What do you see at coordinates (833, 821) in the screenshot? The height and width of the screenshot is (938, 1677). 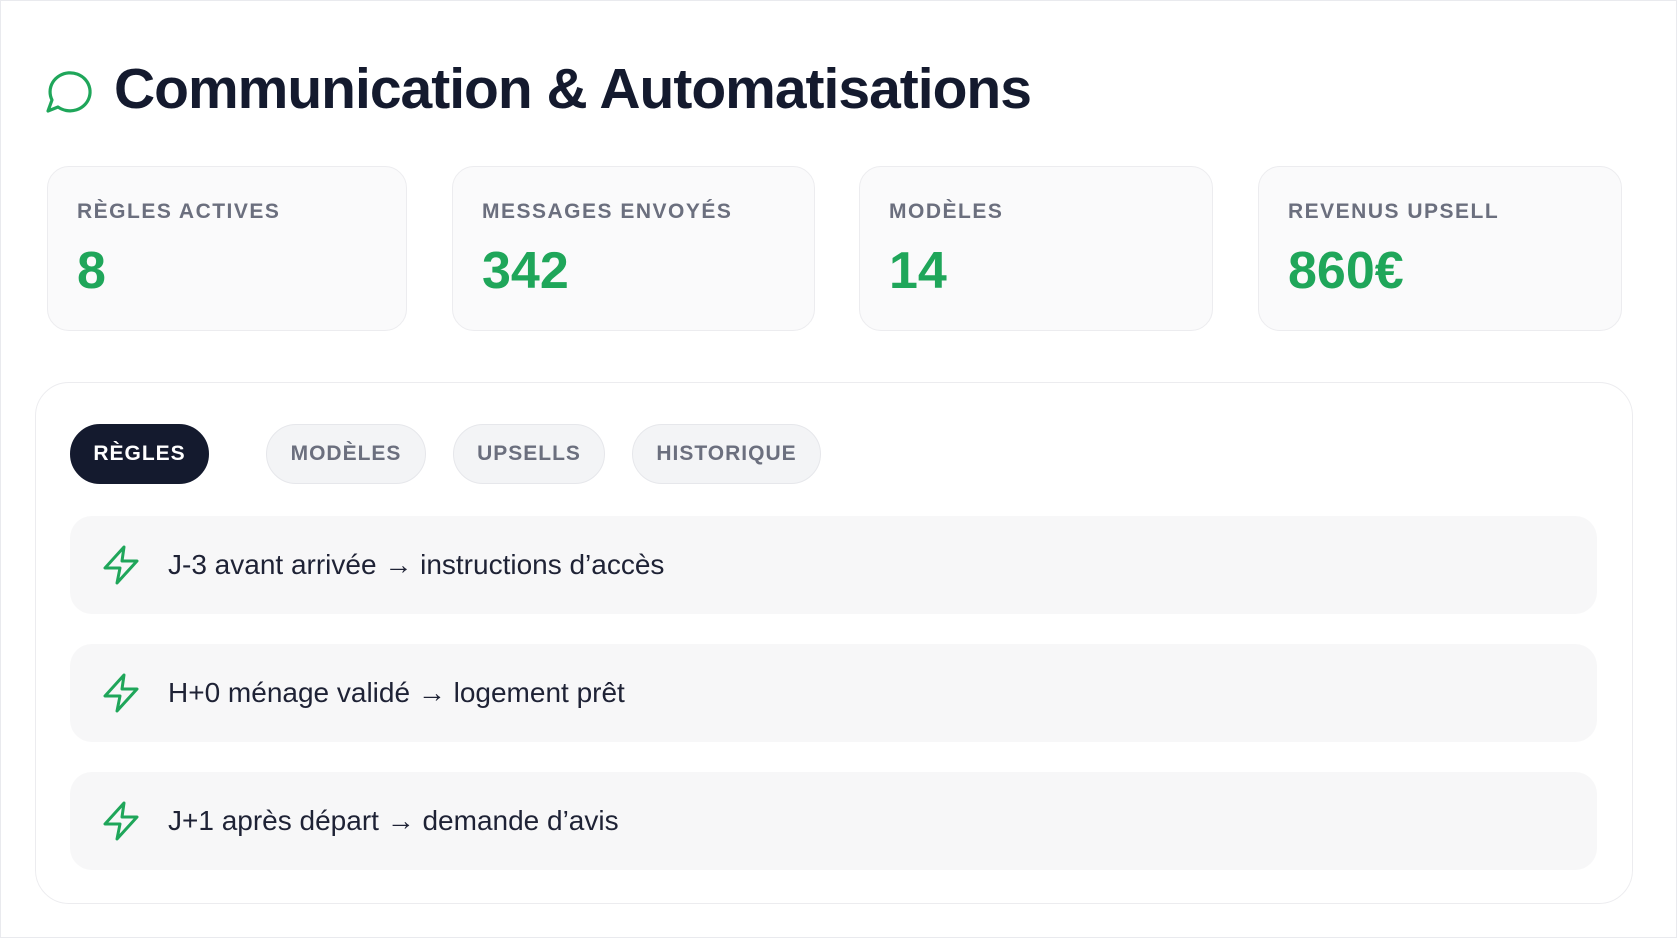 I see `rule-item: J+1 après départ → demande d’avis` at bounding box center [833, 821].